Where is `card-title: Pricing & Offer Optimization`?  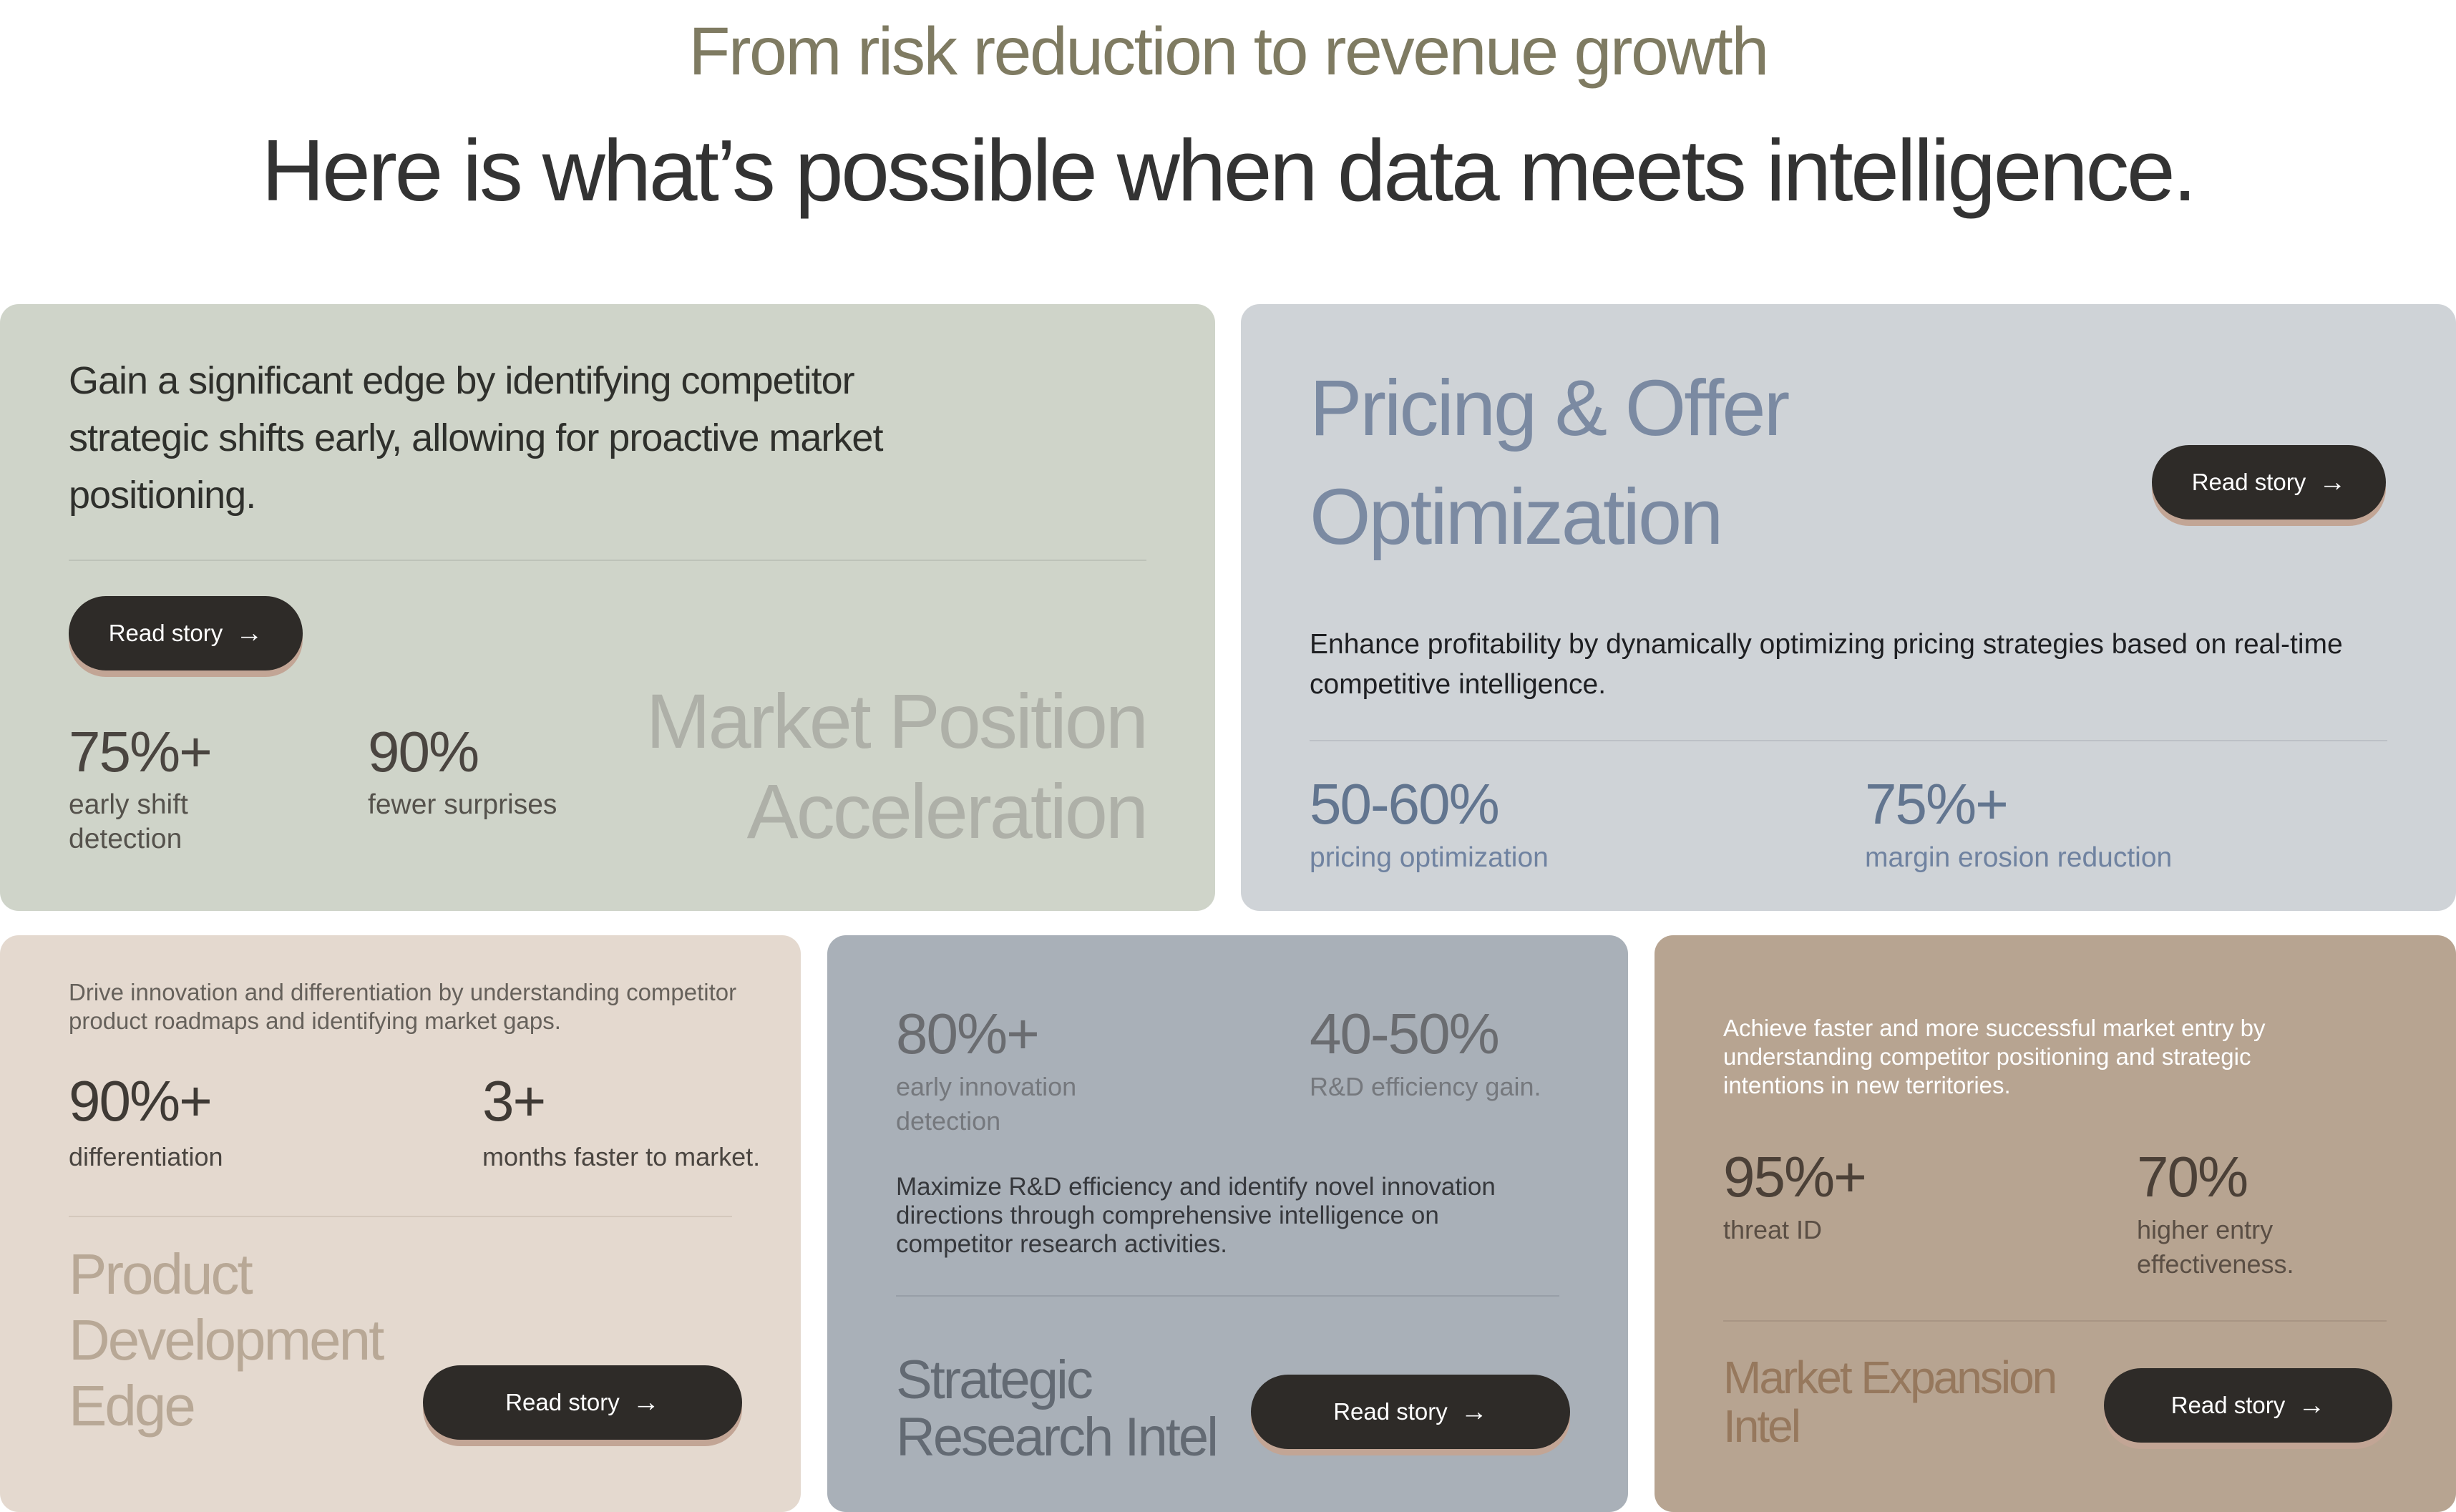
card-title: Pricing & Offer Optimization is located at coordinates (1550, 463).